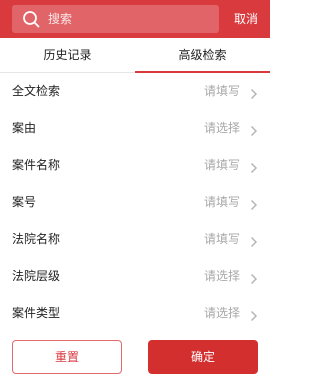 Image resolution: width=320 pixels, height=388 pixels. What do you see at coordinates (60, 19) in the screenshot?
I see `search-placeholder: 搜索` at bounding box center [60, 19].